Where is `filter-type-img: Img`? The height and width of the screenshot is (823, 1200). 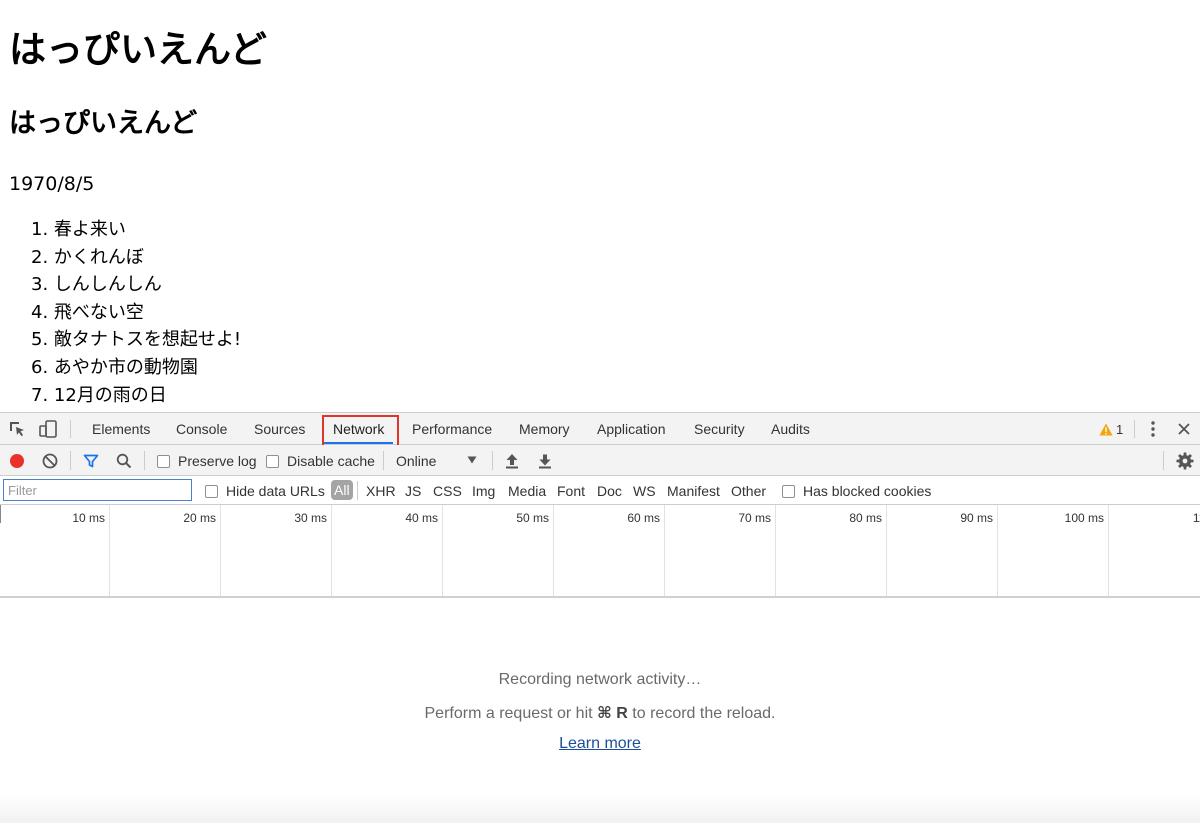 filter-type-img: Img is located at coordinates (483, 490).